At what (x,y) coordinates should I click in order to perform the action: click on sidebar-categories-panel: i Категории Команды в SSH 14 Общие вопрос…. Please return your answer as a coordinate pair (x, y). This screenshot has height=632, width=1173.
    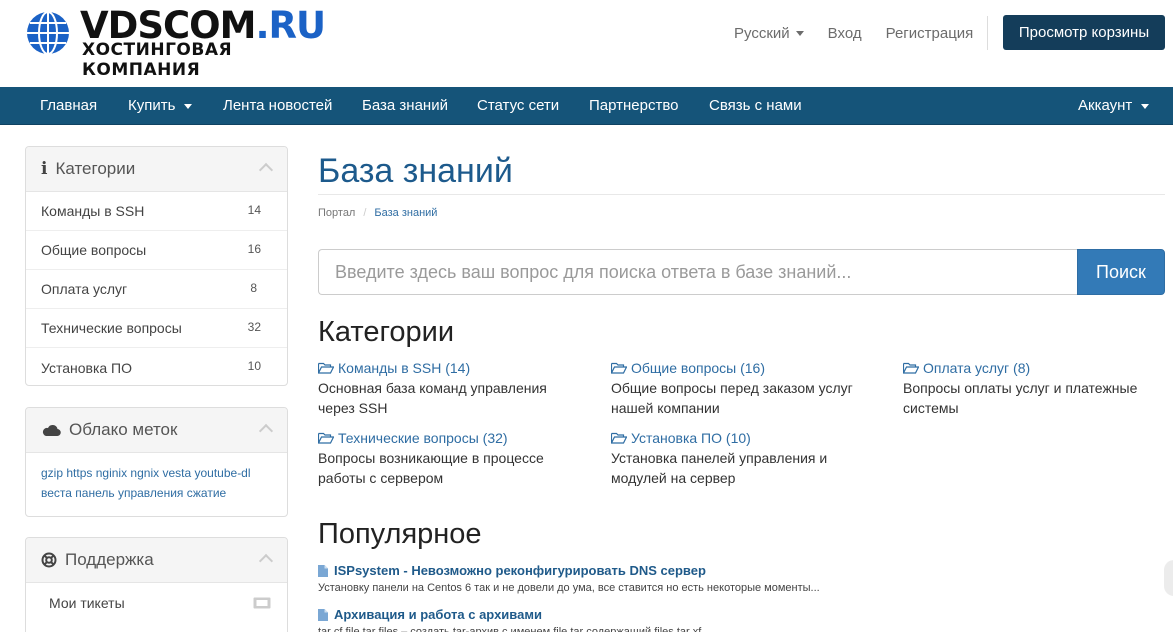
    Looking at the image, I should click on (156, 266).